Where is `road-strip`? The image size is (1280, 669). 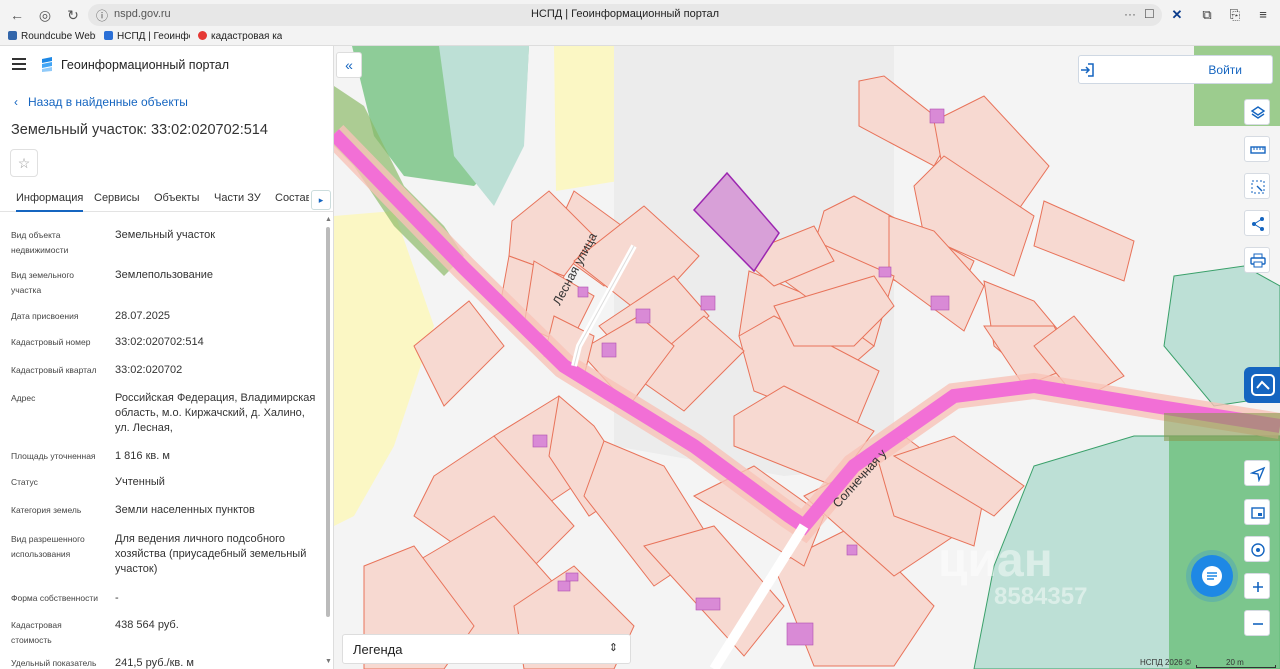
road-strip is located at coordinates (1222, 427).